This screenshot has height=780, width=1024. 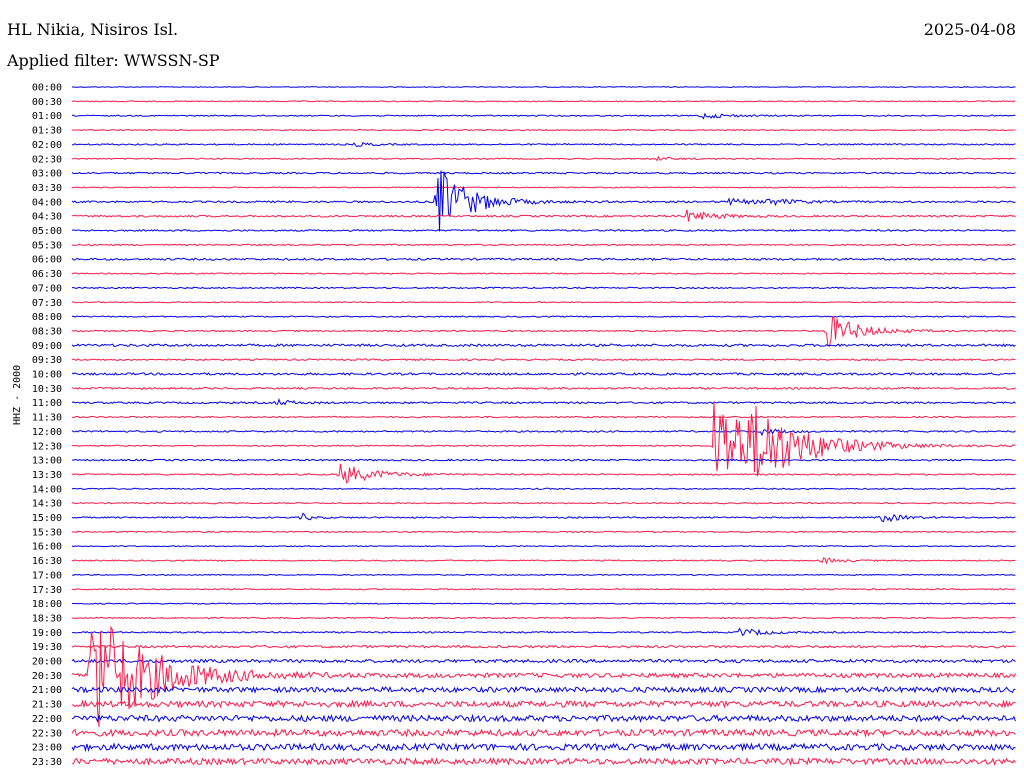 What do you see at coordinates (47, 260) in the screenshot?
I see `time-label: 06:00` at bounding box center [47, 260].